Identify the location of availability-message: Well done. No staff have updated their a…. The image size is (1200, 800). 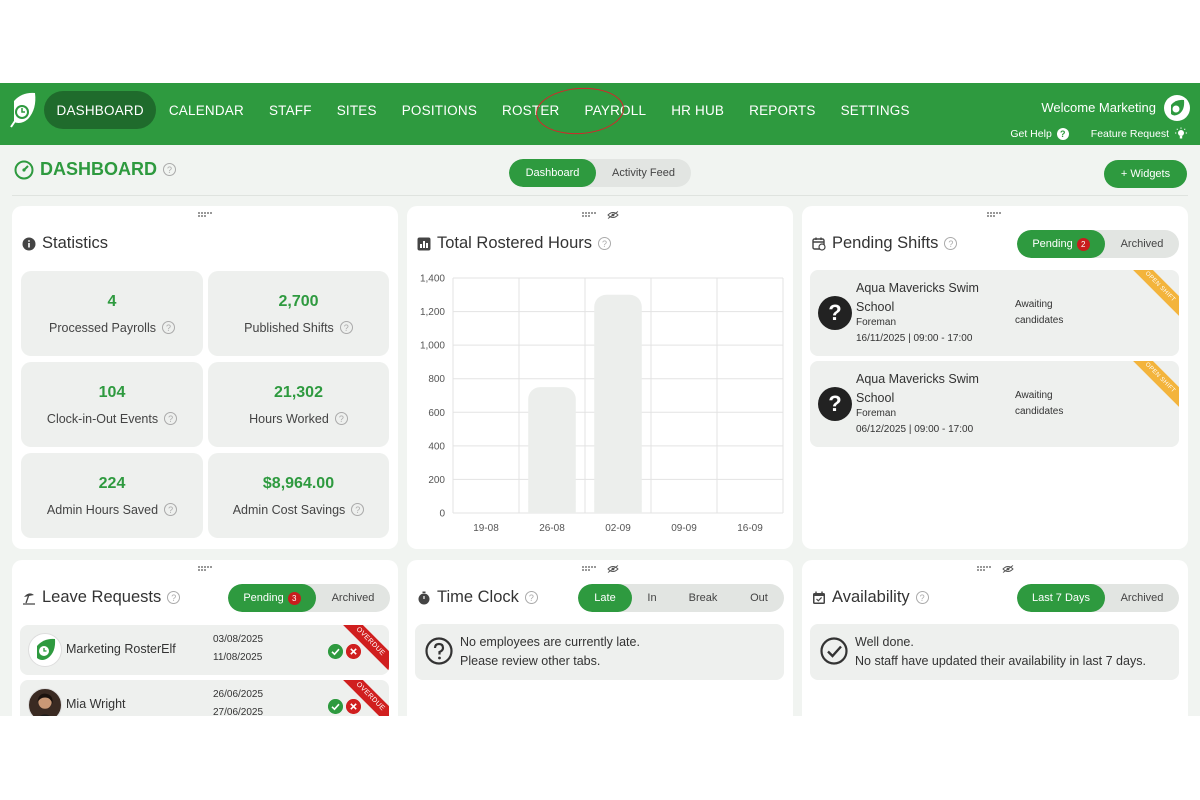
(994, 652).